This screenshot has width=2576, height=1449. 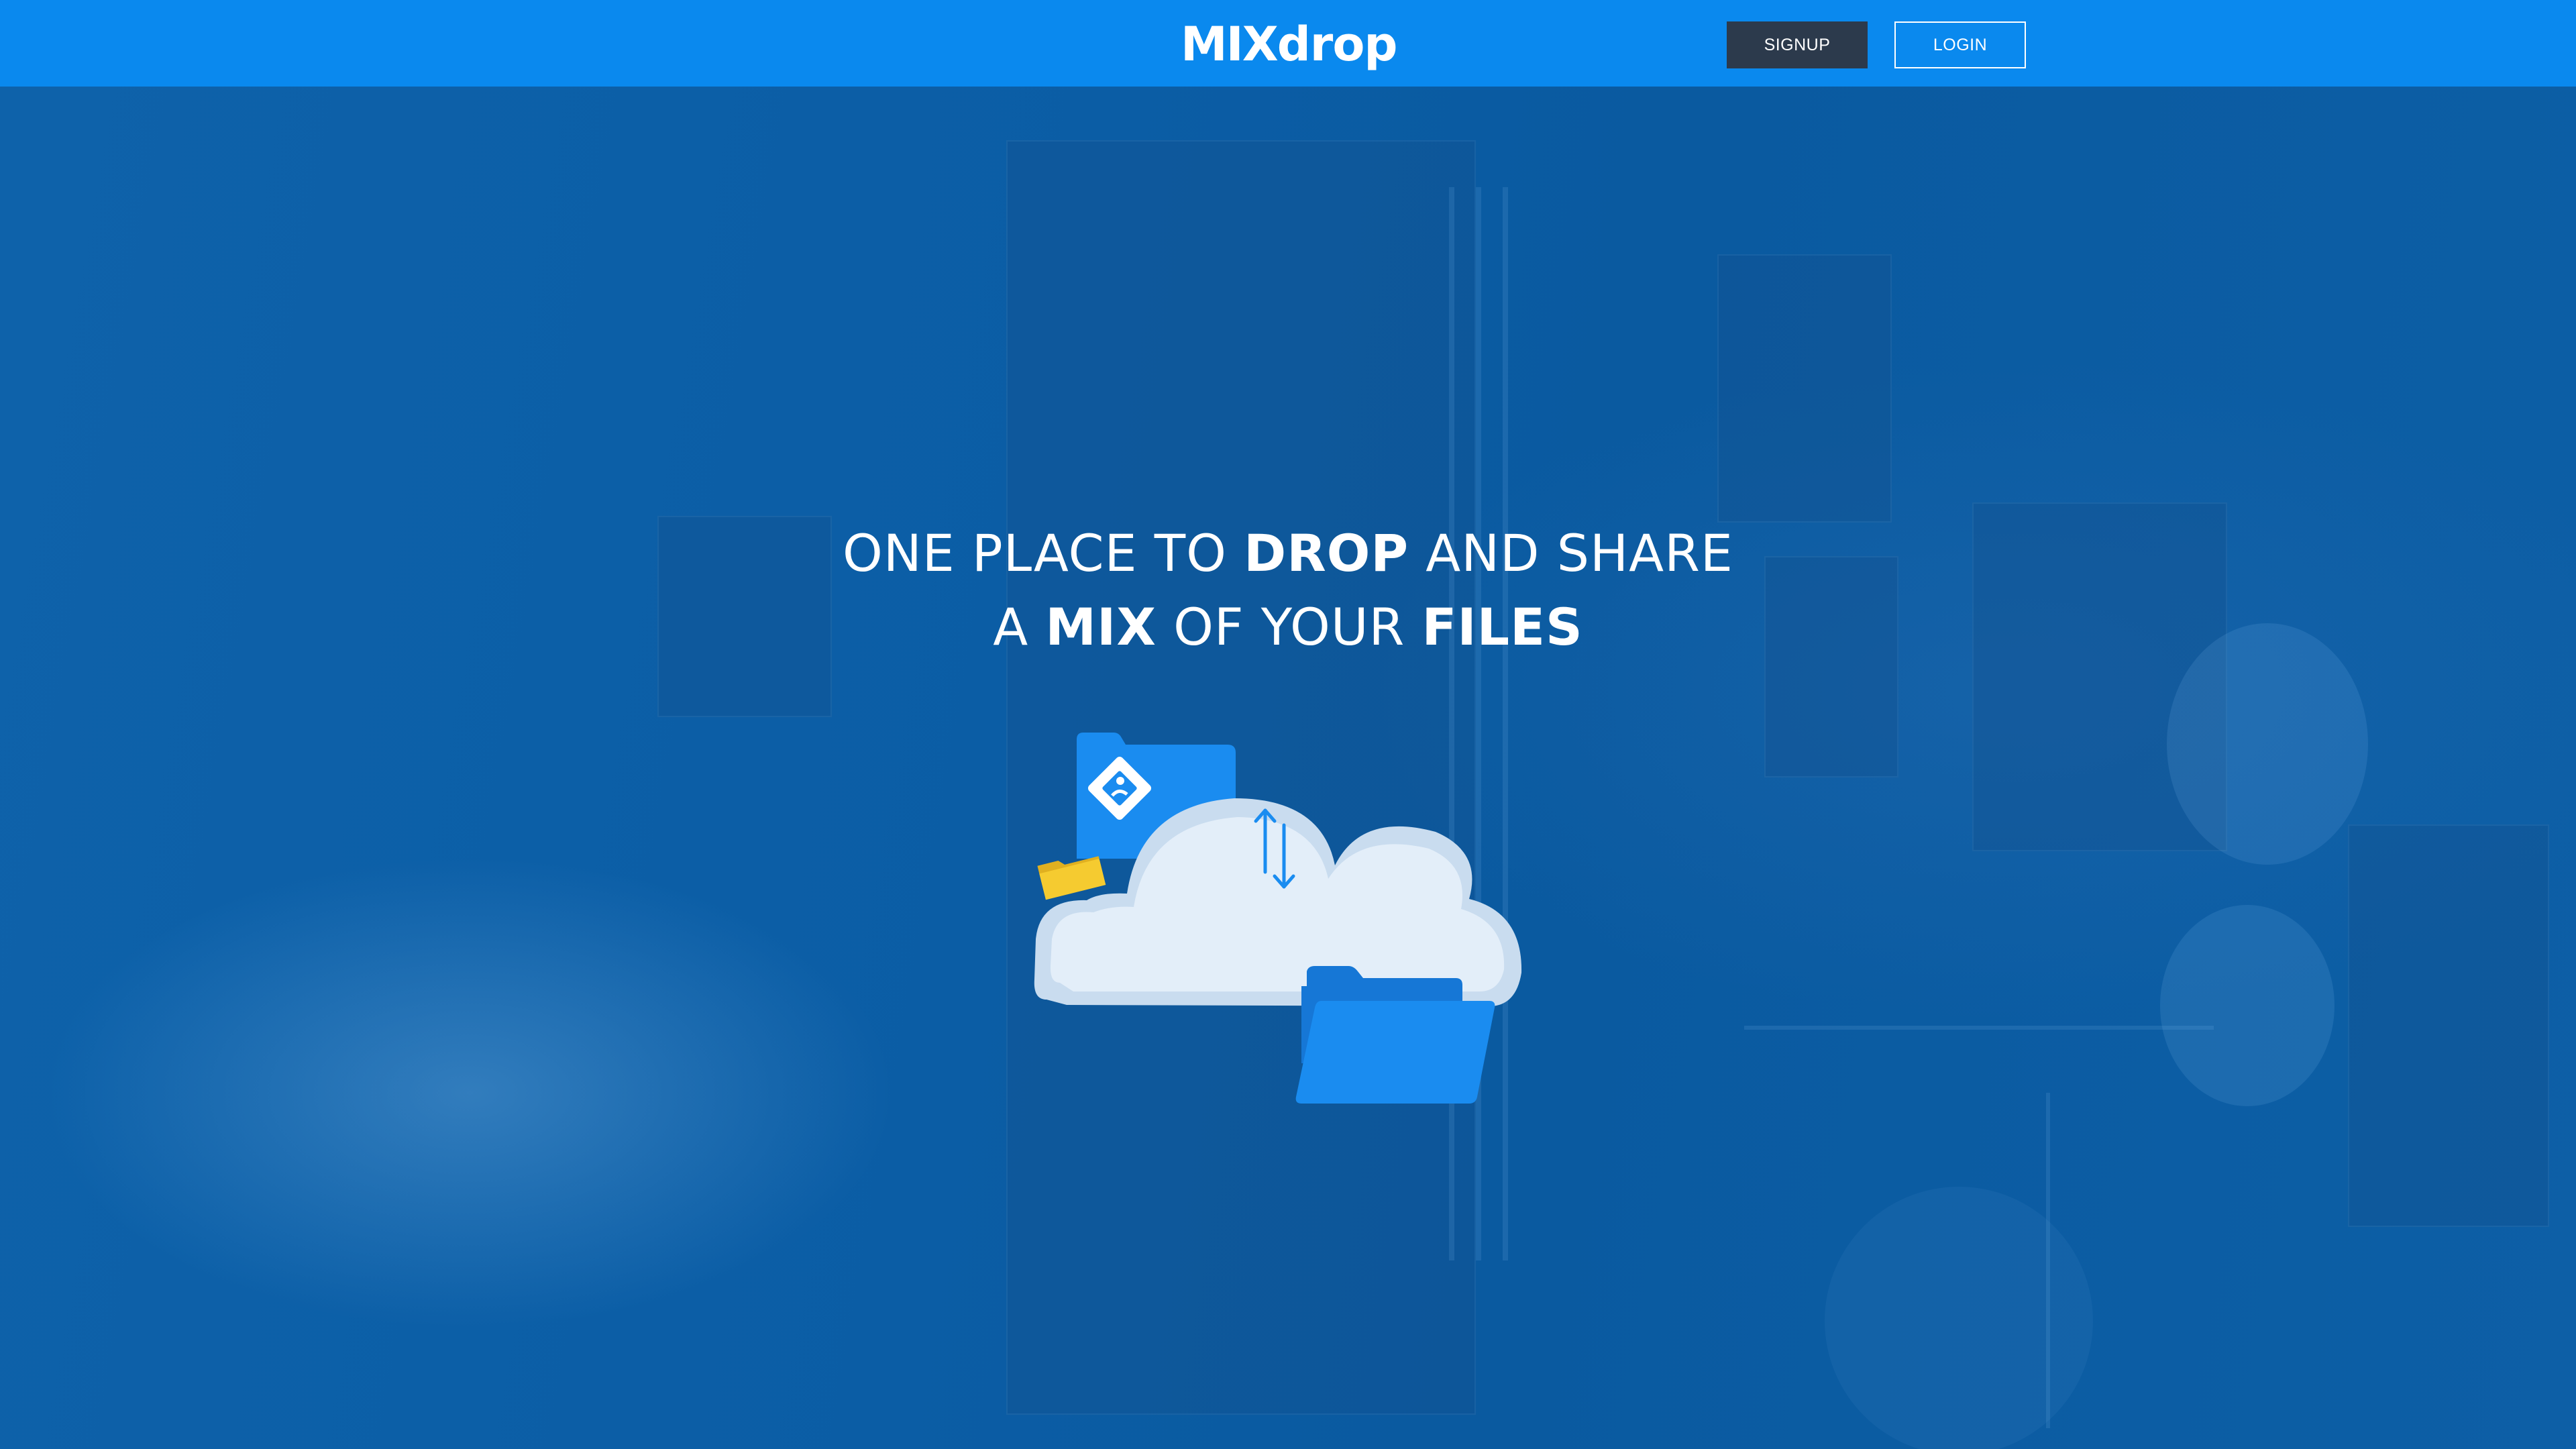 What do you see at coordinates (1960, 44) in the screenshot?
I see `login-button: LOGIN` at bounding box center [1960, 44].